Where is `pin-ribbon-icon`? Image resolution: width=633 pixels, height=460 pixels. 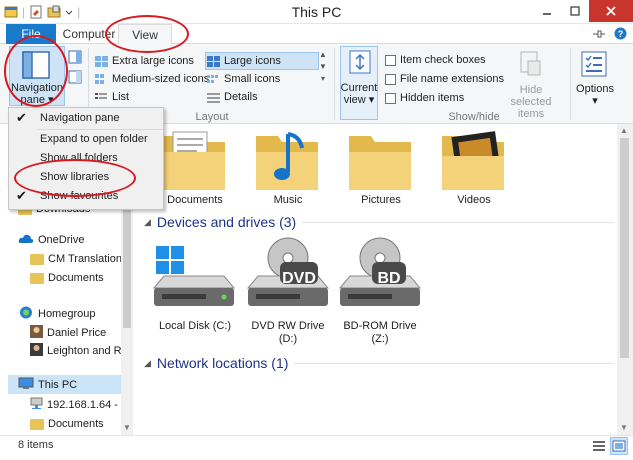
pin-ribbon-icon is located at coordinates (599, 35).